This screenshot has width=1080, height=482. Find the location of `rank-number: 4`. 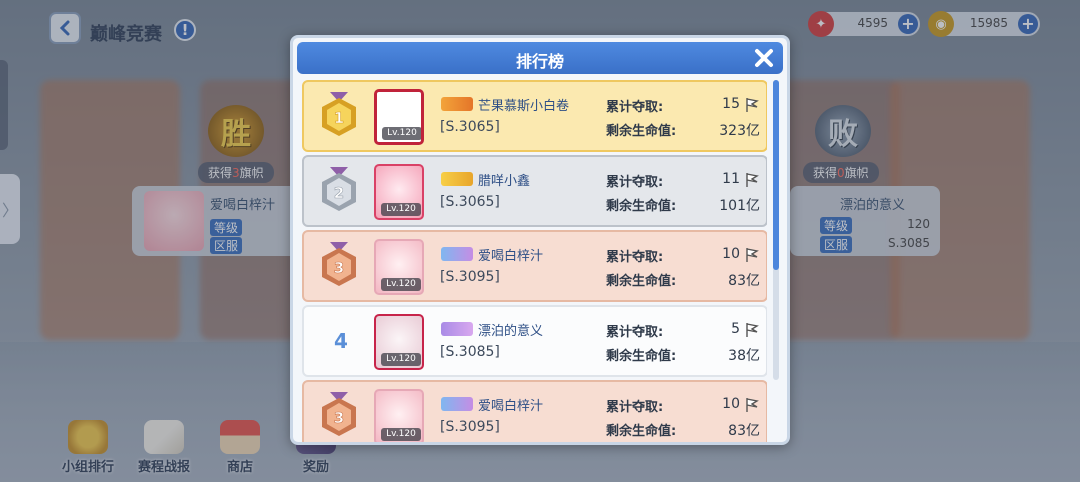

rank-number: 4 is located at coordinates (341, 341).